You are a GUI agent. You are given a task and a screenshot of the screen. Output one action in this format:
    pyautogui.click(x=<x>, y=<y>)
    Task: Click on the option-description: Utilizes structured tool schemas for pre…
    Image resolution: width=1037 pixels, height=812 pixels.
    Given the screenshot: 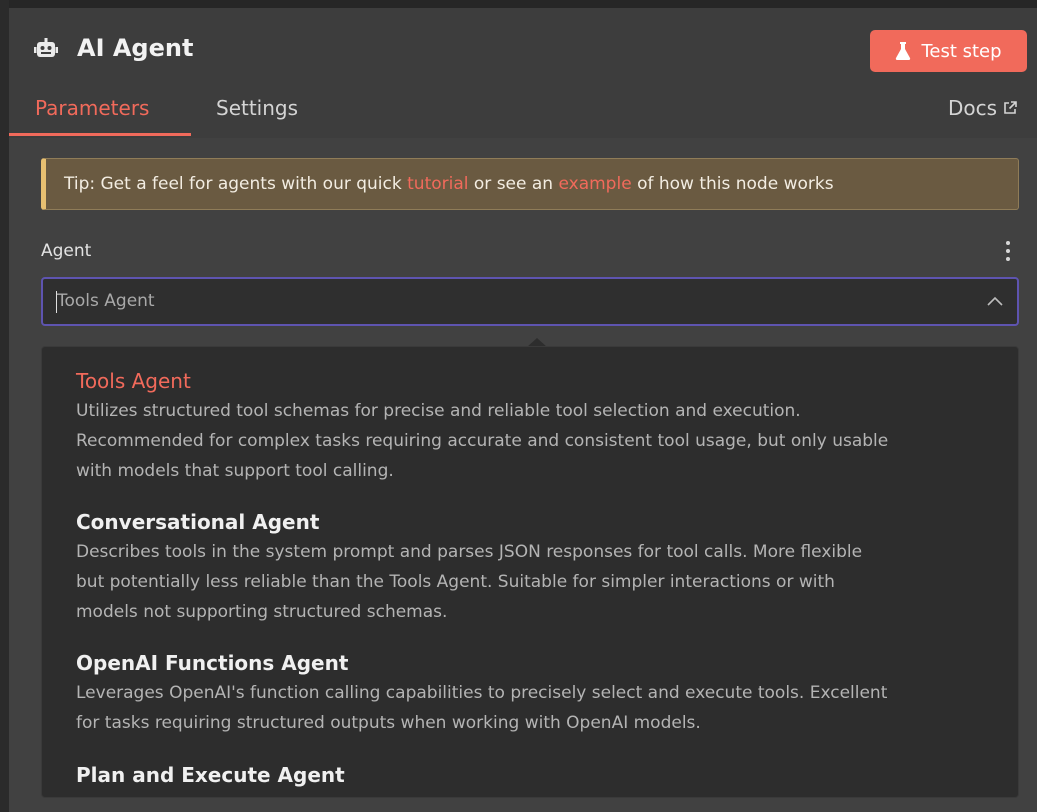 What is the action you would take?
    pyautogui.click(x=526, y=441)
    